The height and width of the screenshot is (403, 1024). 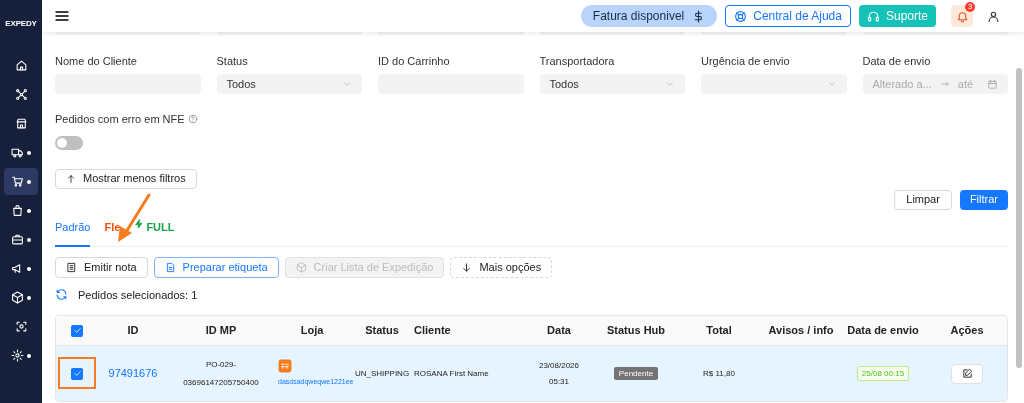 I want to click on filter-label: Status, so click(x=232, y=61).